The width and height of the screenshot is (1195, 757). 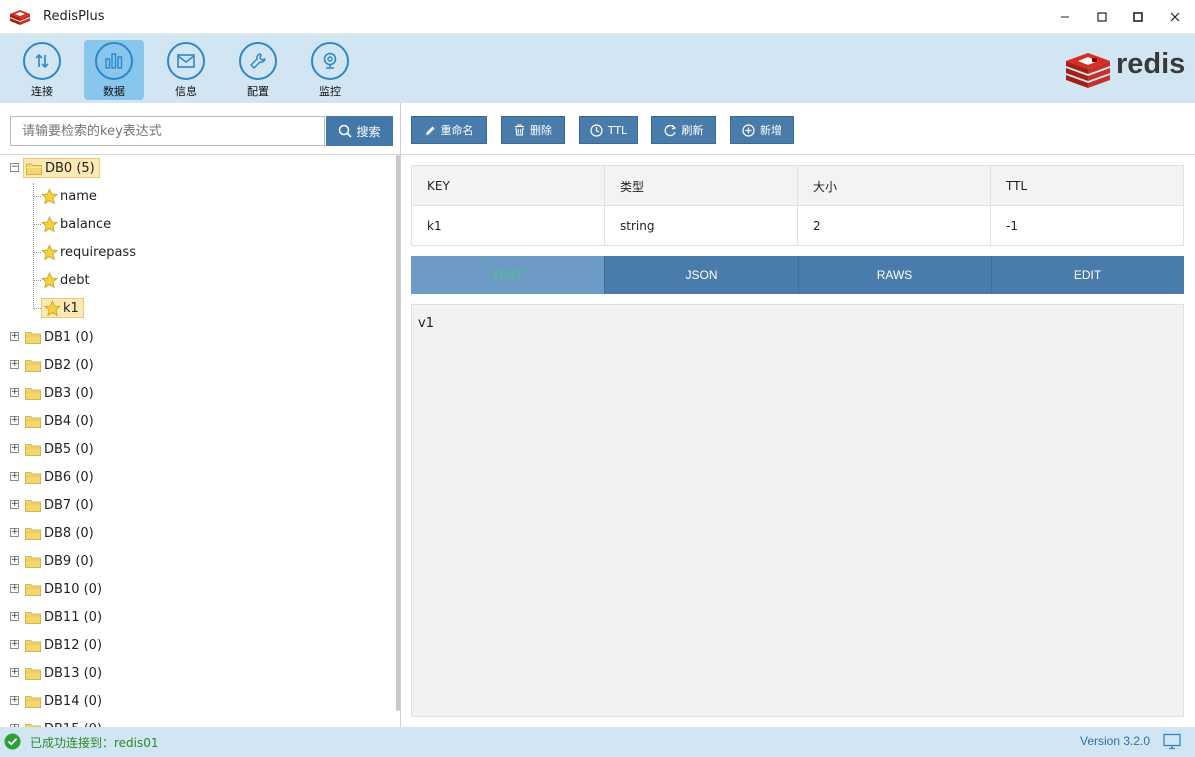 What do you see at coordinates (1065, 17) in the screenshot?
I see `minimize-button` at bounding box center [1065, 17].